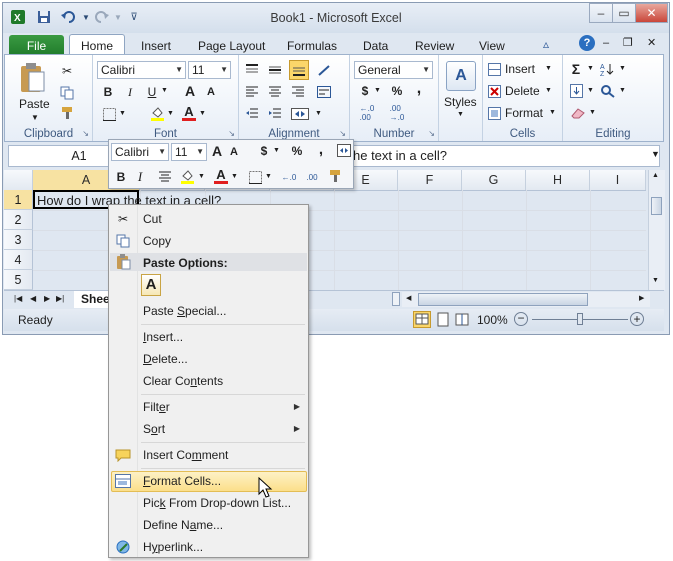 Image resolution: width=673 pixels, height=561 pixels. I want to click on merge-dropdown-icon: ▼, so click(318, 113).